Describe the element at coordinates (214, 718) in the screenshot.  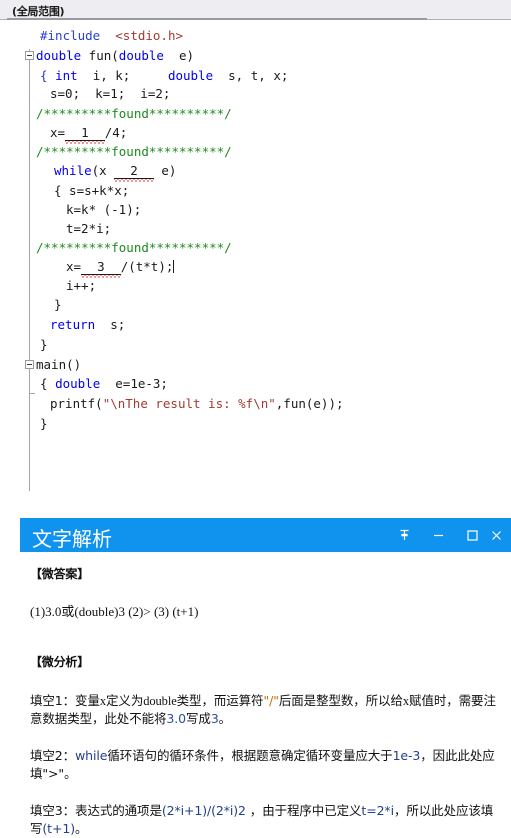
I see `analysis-text: 3` at that location.